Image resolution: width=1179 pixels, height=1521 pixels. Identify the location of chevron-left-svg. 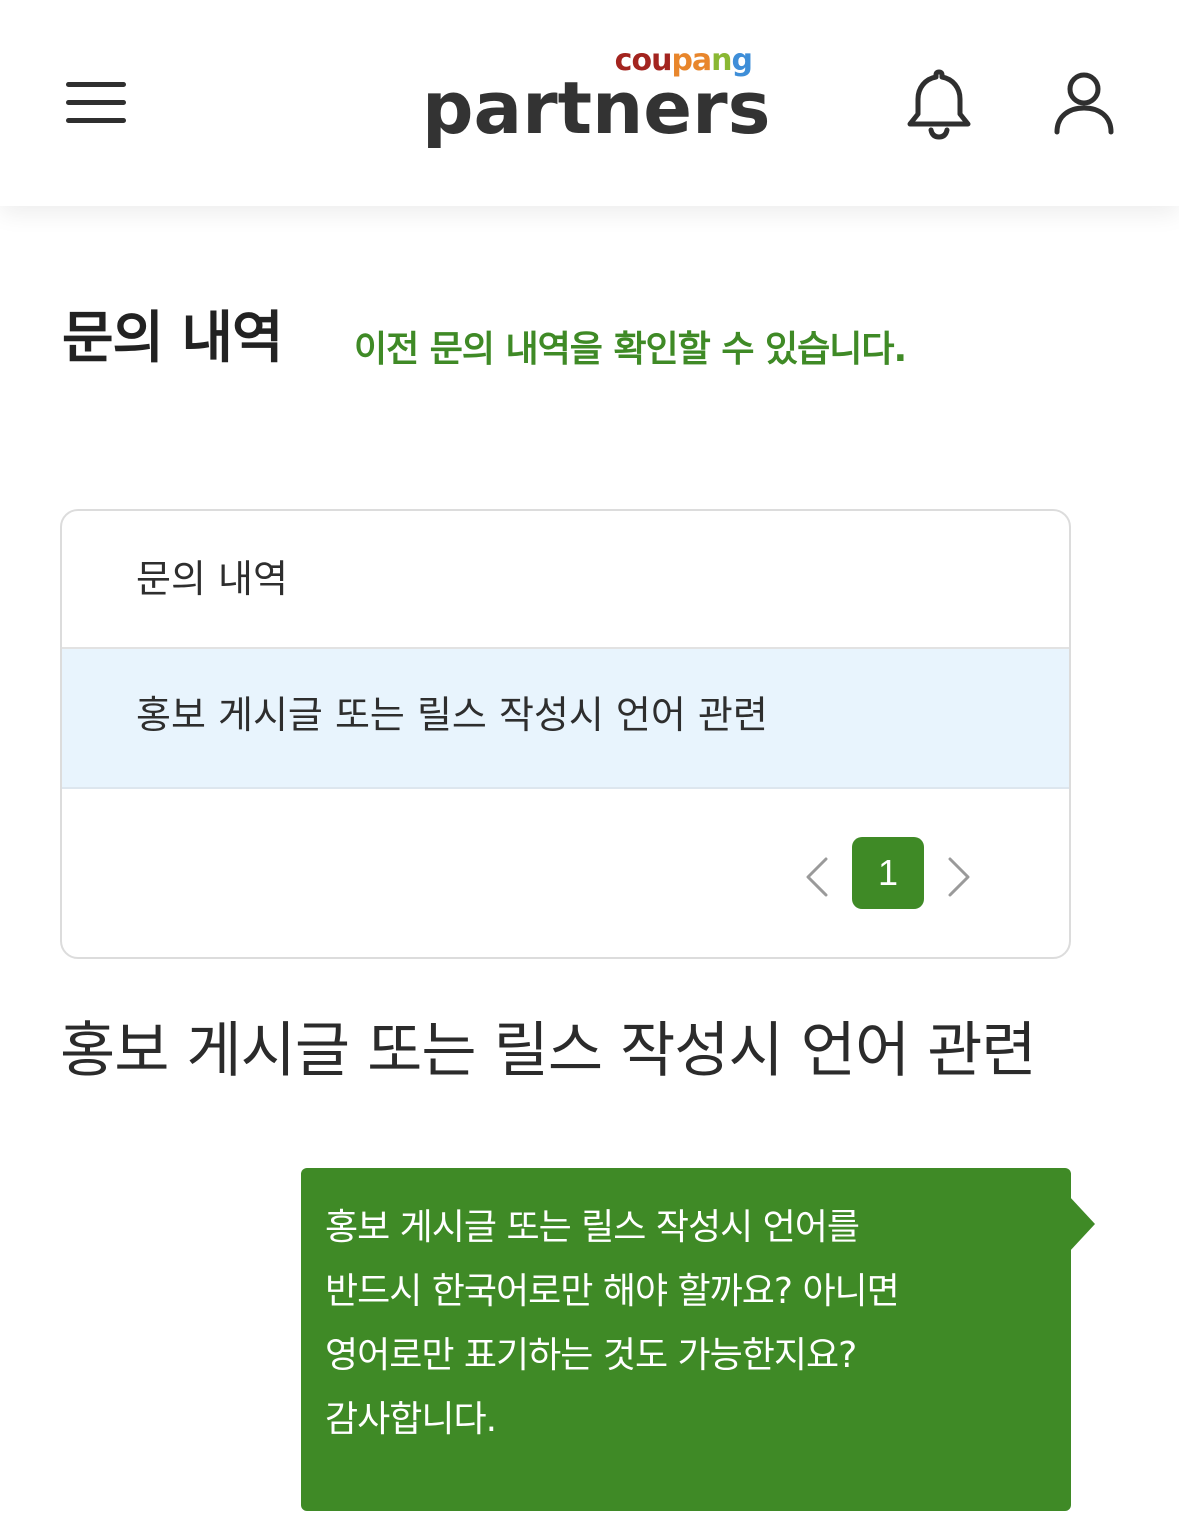
(817, 877).